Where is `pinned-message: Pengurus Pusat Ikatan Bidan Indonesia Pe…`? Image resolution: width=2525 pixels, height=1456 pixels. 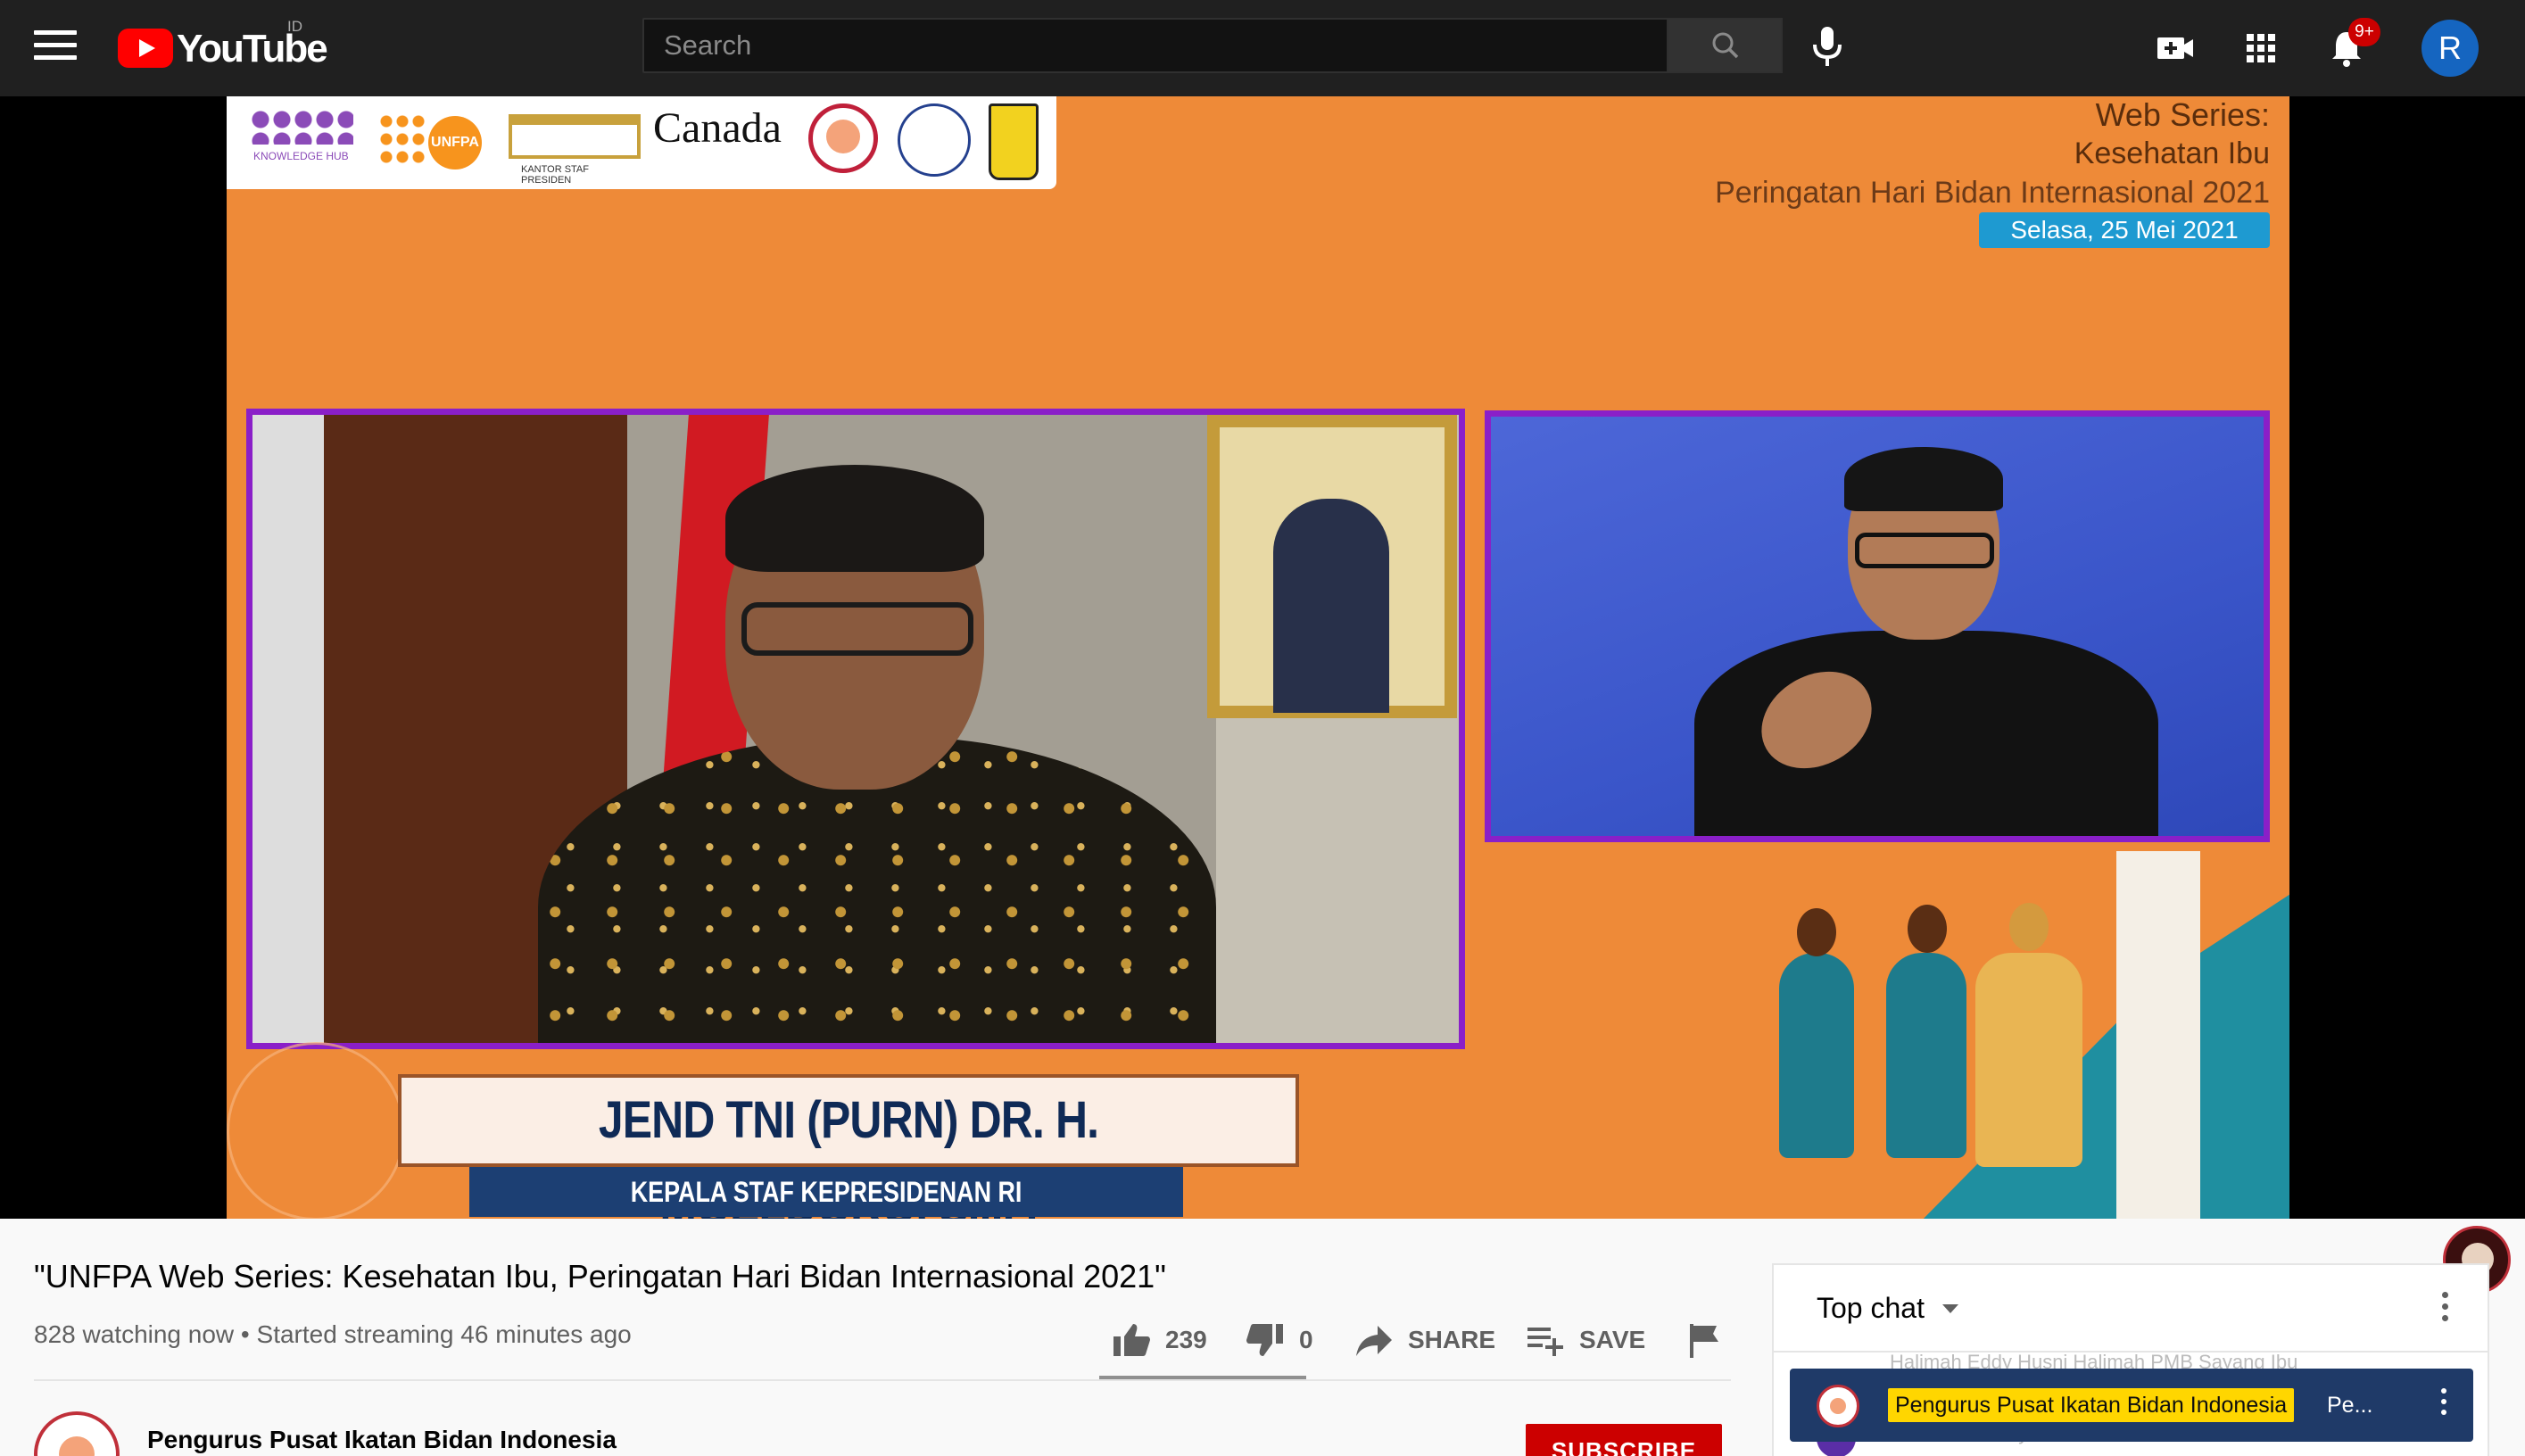 pinned-message: Pengurus Pusat Ikatan Bidan Indonesia Pe… is located at coordinates (2131, 1405).